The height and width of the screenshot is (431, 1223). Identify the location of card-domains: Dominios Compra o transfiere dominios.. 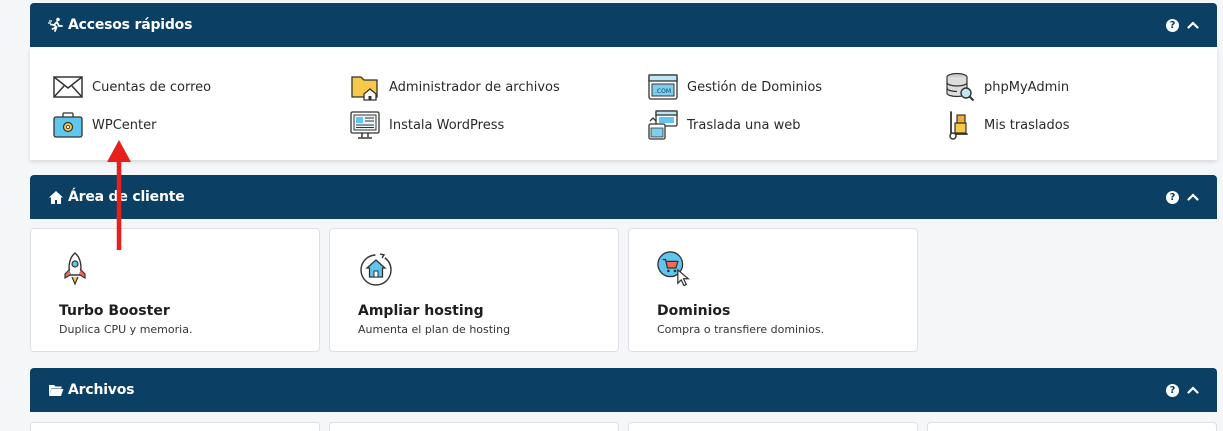
(773, 290).